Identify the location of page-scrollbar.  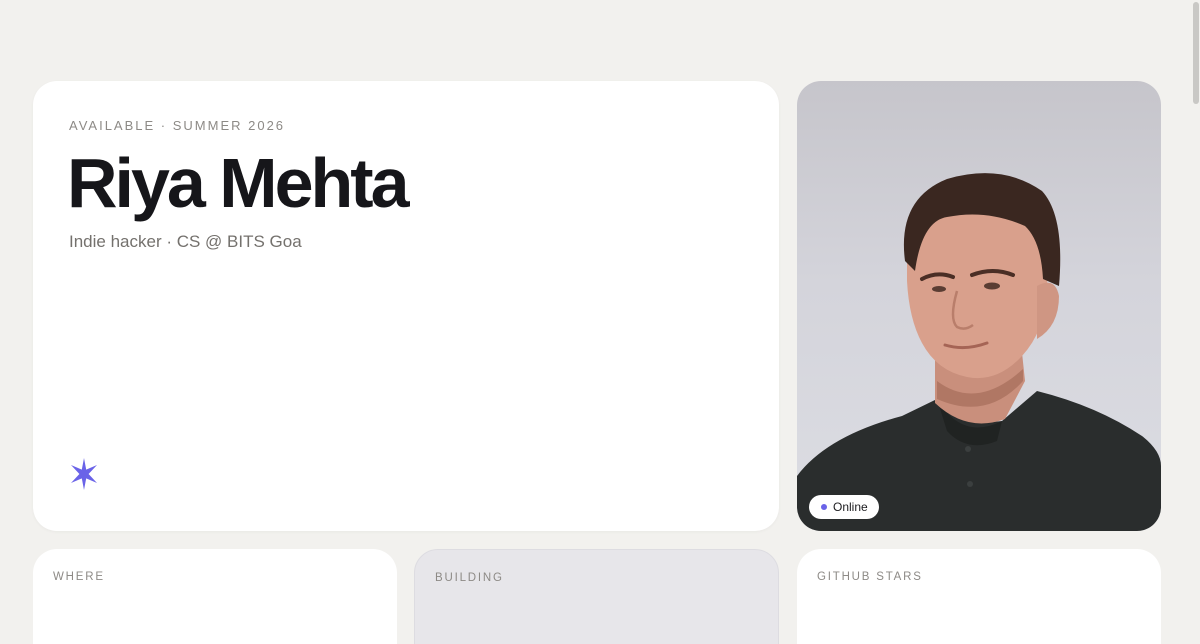
(1196, 322).